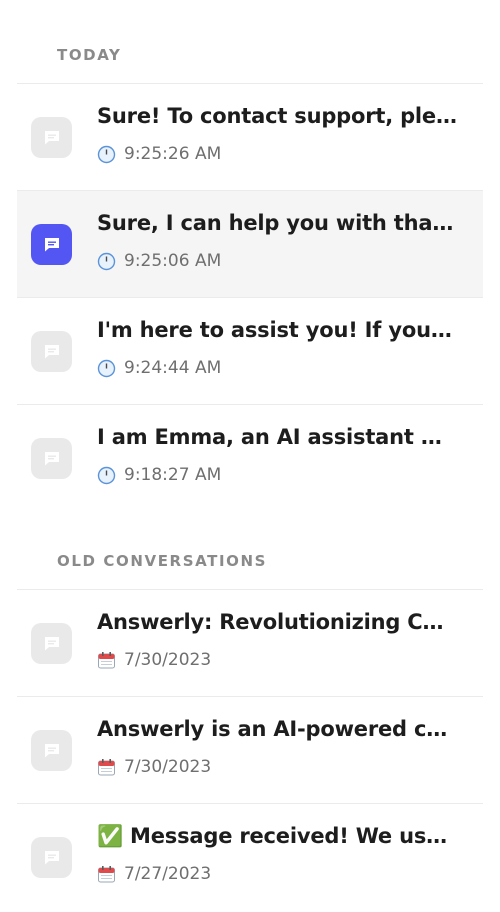 The height and width of the screenshot is (912, 500). I want to click on section-label-old-conversations: OLD CONVERSATIONS, so click(162, 561).